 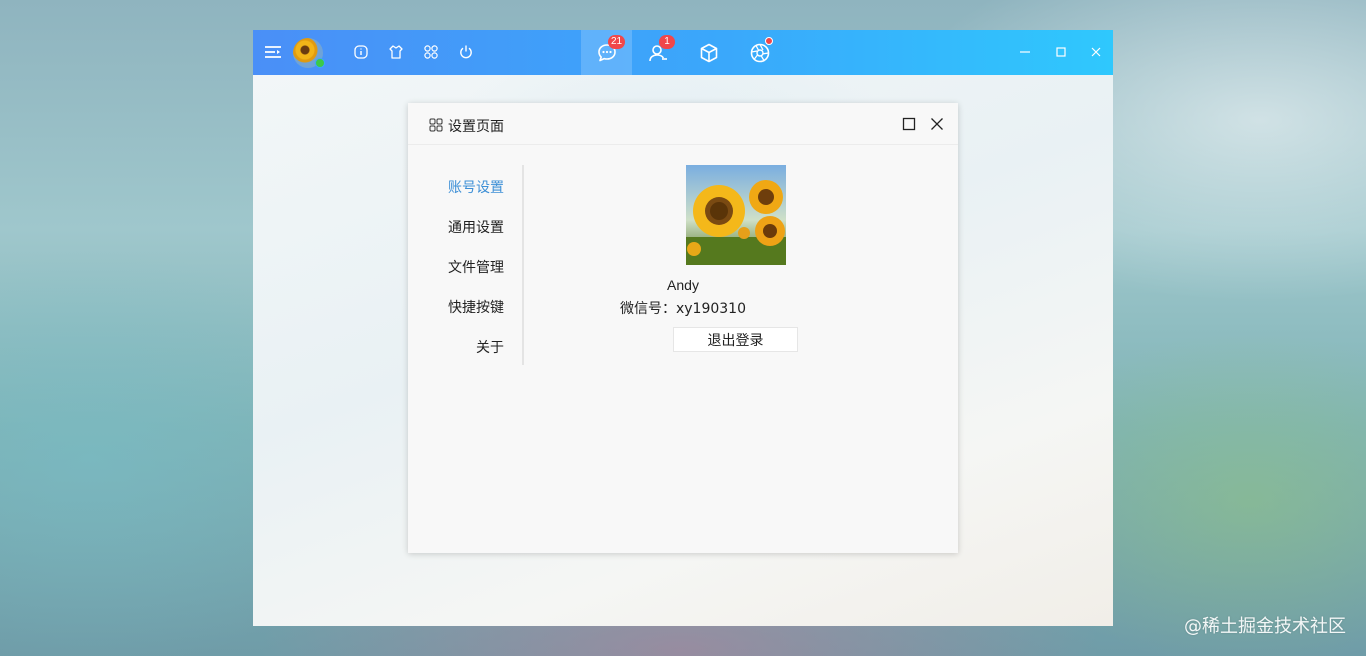 What do you see at coordinates (361, 52) in the screenshot?
I see `info-icon` at bounding box center [361, 52].